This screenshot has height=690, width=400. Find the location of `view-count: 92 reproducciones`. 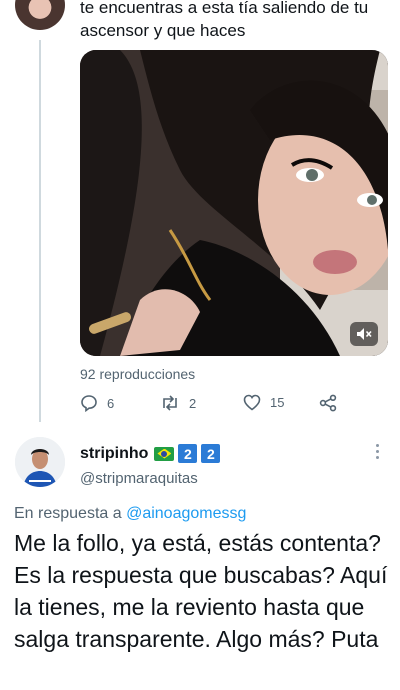

view-count: 92 reproducciones is located at coordinates (138, 374).